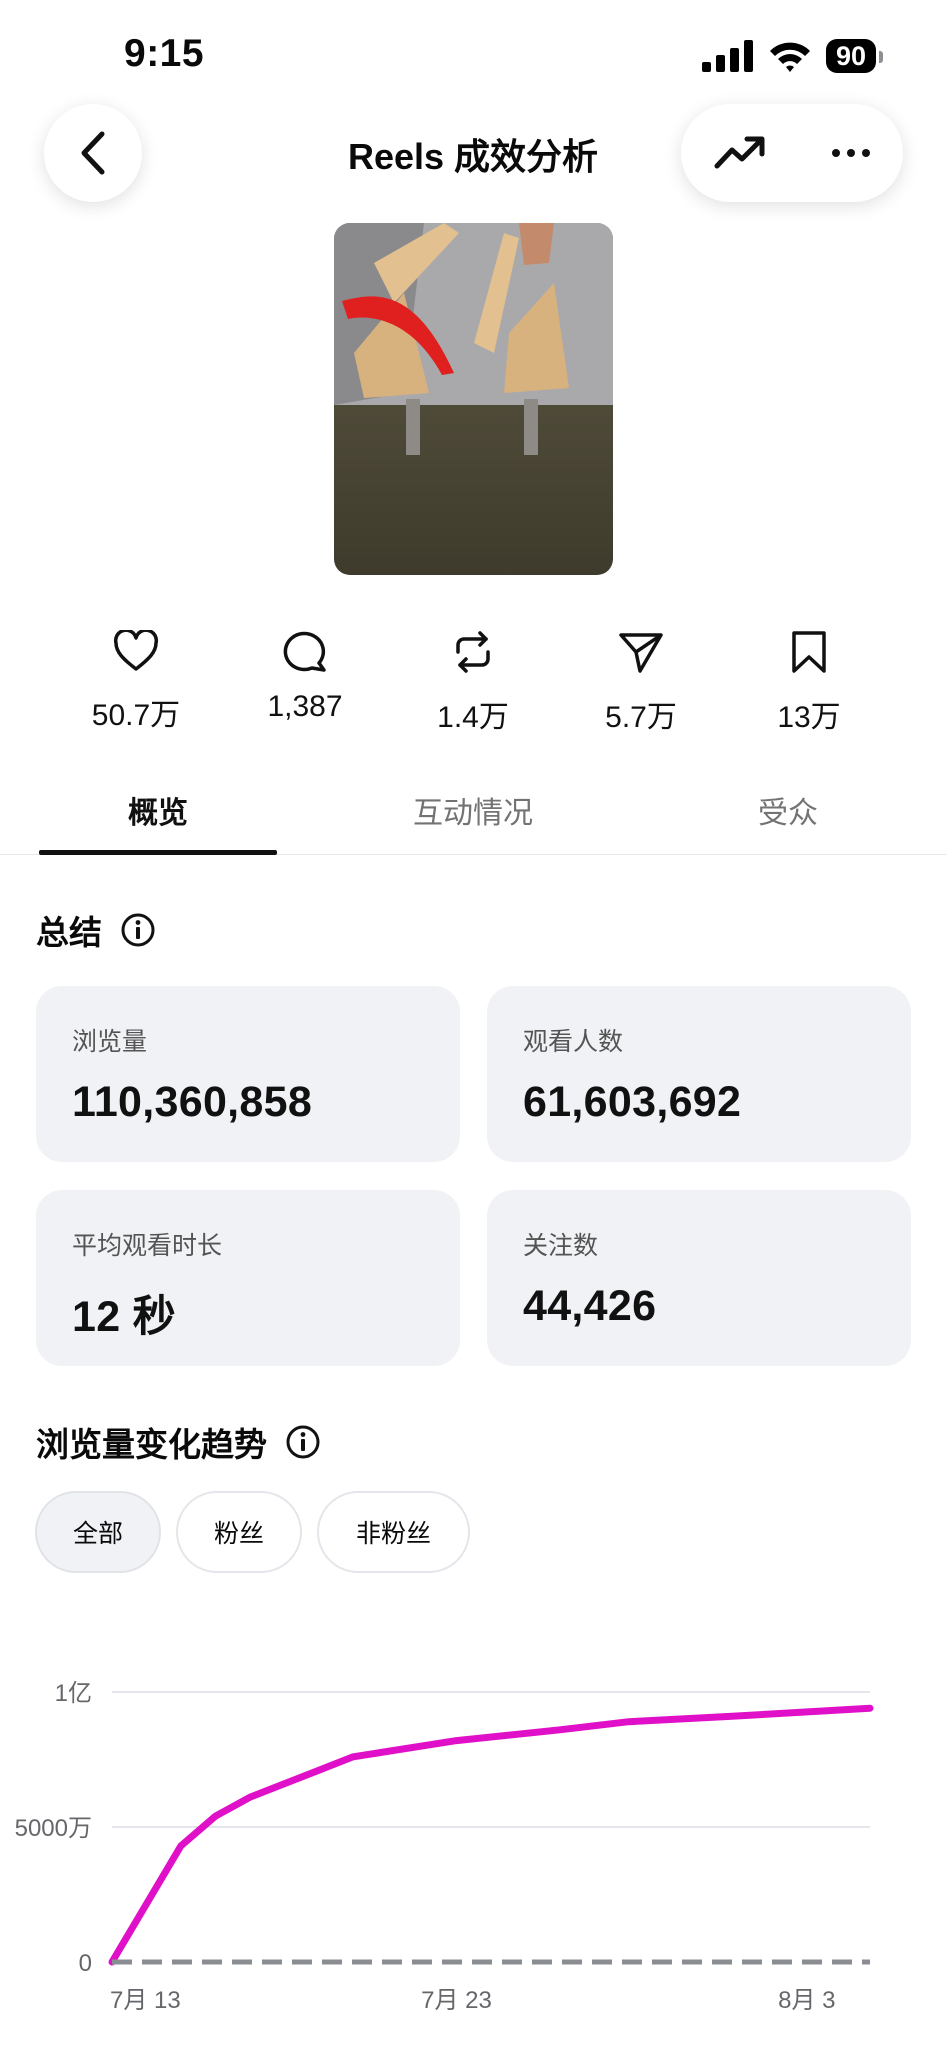  I want to click on status-time: 9:15, so click(164, 53).